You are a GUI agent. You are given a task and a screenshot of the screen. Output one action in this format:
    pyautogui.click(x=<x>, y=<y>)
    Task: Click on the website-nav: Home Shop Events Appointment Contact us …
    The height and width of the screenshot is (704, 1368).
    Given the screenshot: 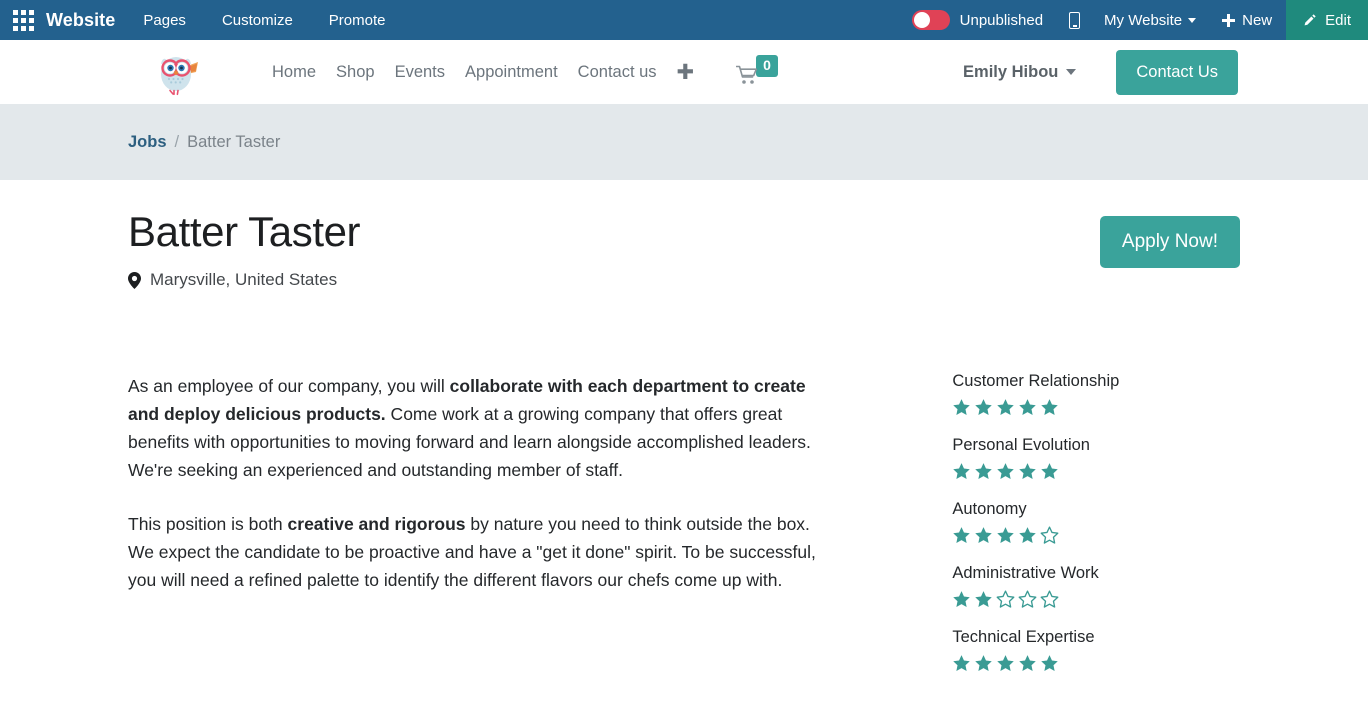 What is the action you would take?
    pyautogui.click(x=483, y=72)
    